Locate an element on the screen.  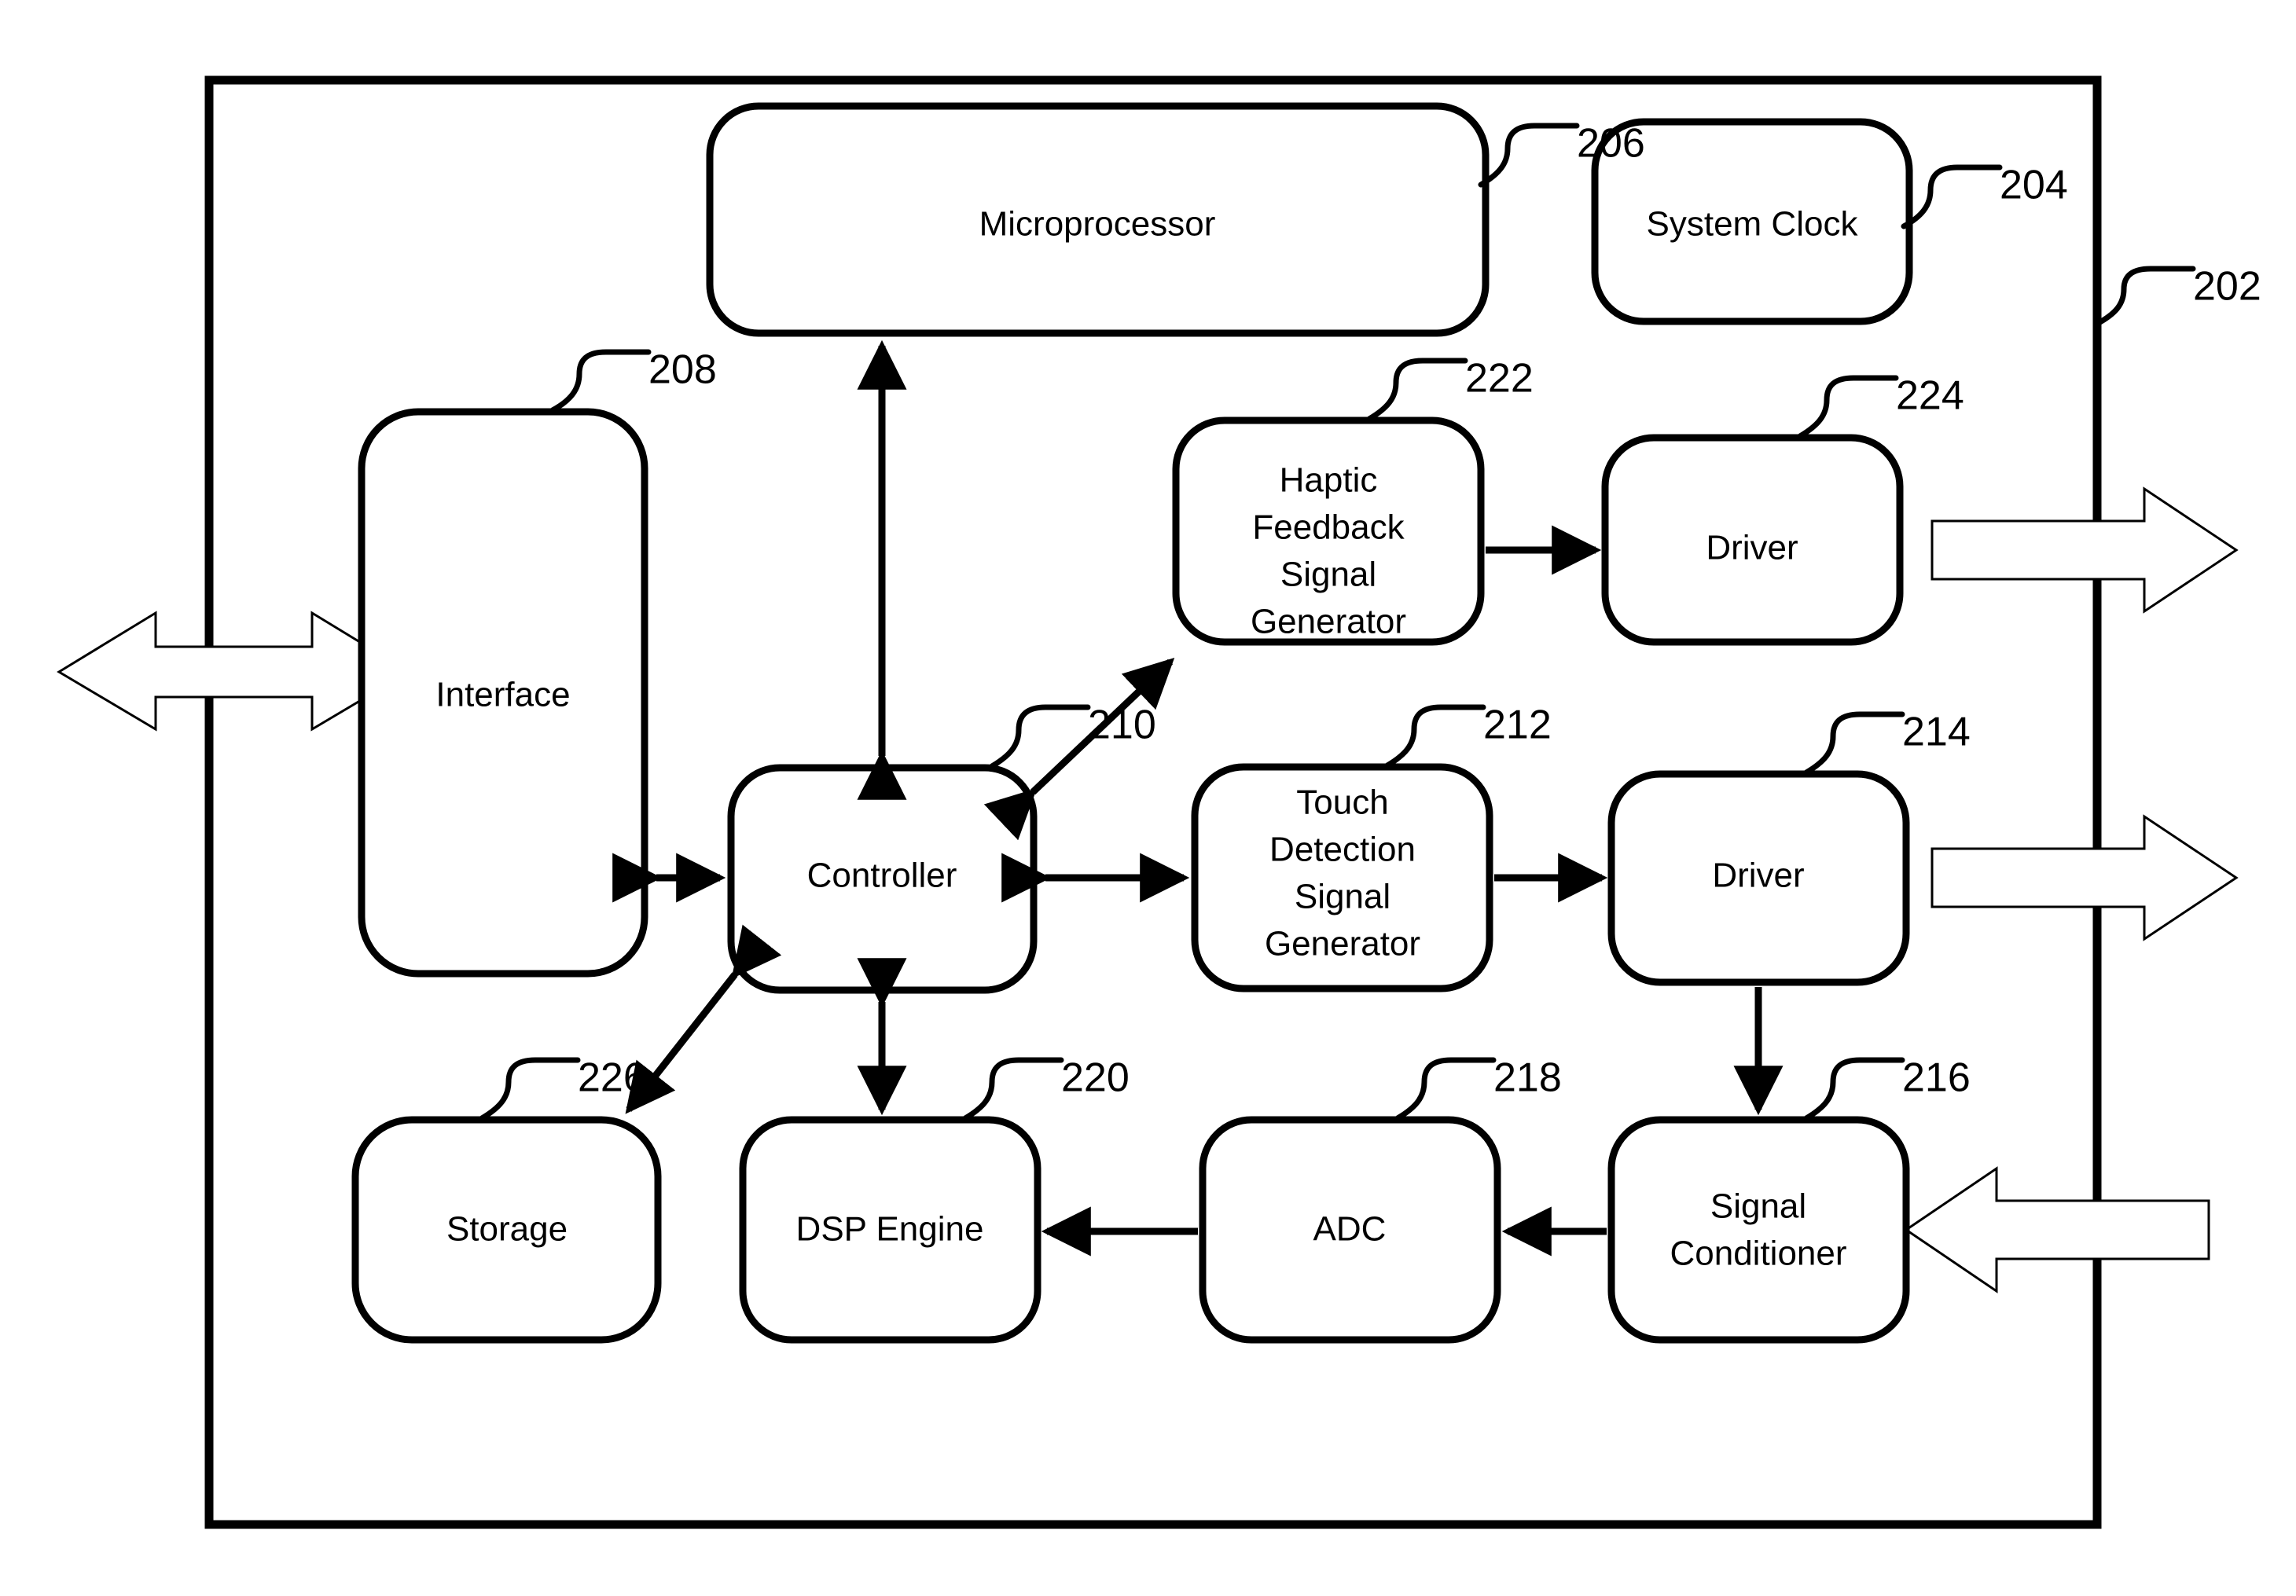
block-signal-conditioner-line1: Signal is located at coordinates (1758, 1206).